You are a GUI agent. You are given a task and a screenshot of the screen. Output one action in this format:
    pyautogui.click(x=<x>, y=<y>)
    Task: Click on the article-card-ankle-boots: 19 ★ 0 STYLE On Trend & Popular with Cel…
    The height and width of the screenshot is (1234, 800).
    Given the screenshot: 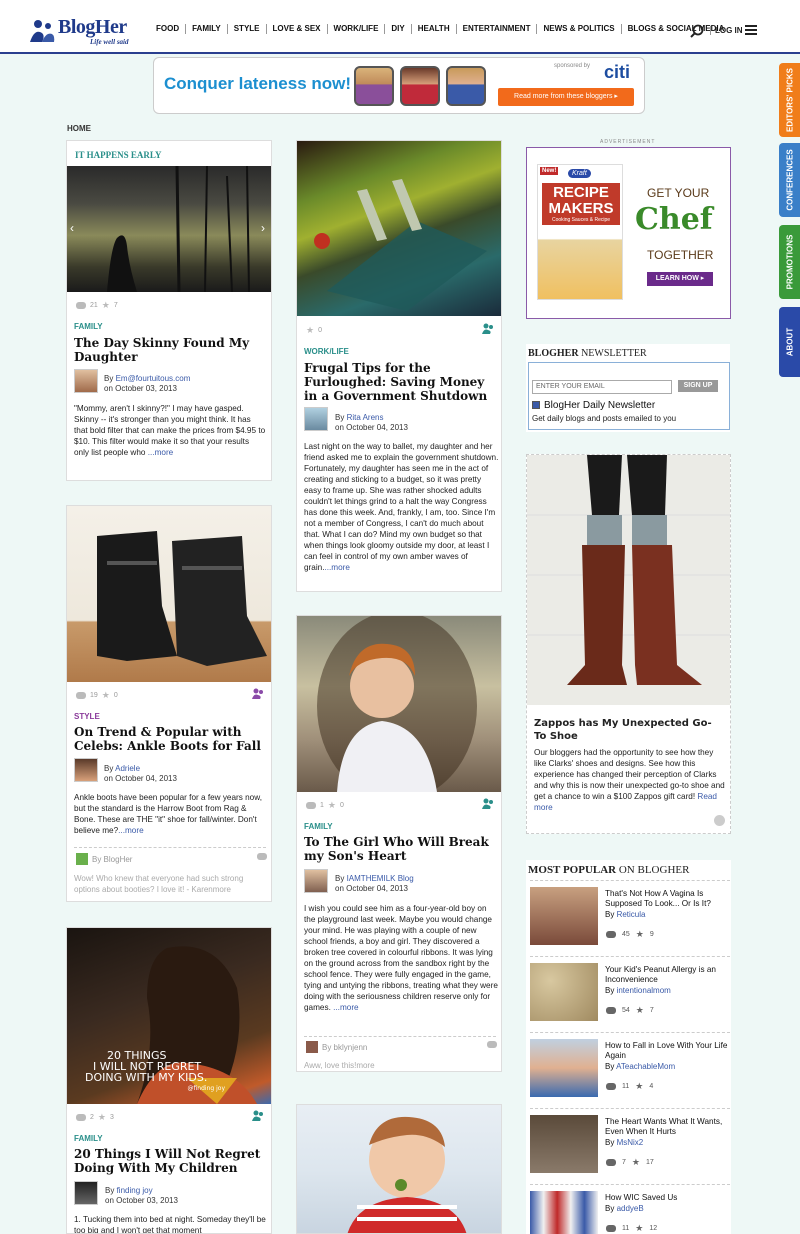 What is the action you would take?
    pyautogui.click(x=169, y=703)
    